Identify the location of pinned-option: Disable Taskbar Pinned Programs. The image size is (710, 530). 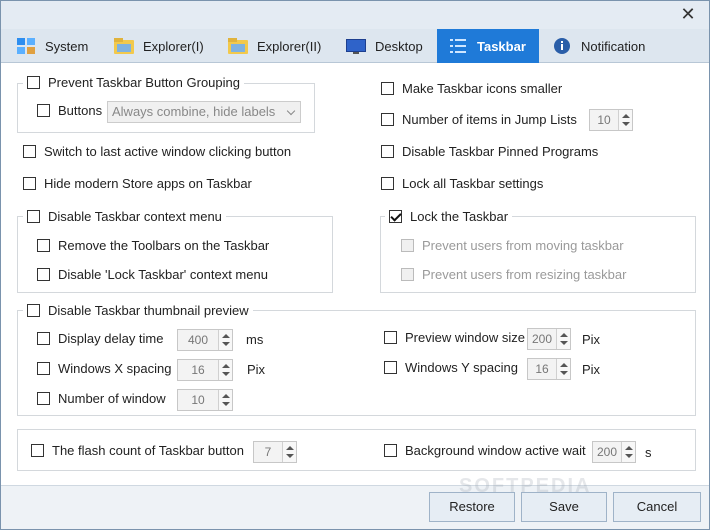
(489, 151).